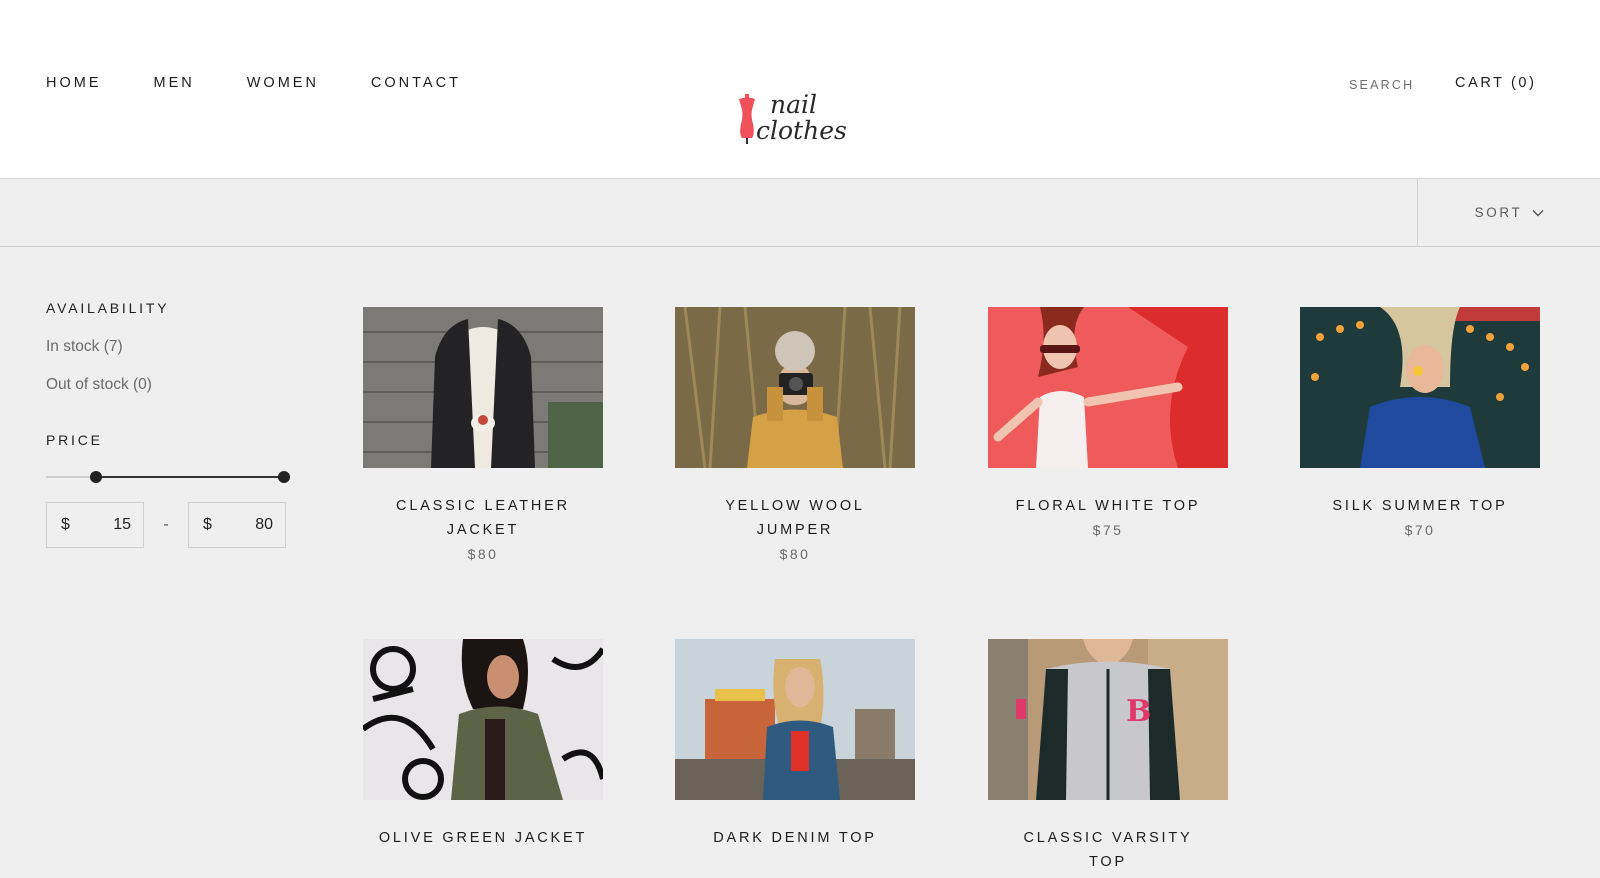 The height and width of the screenshot is (878, 1600). I want to click on nav-contact: CONTACT, so click(416, 83).